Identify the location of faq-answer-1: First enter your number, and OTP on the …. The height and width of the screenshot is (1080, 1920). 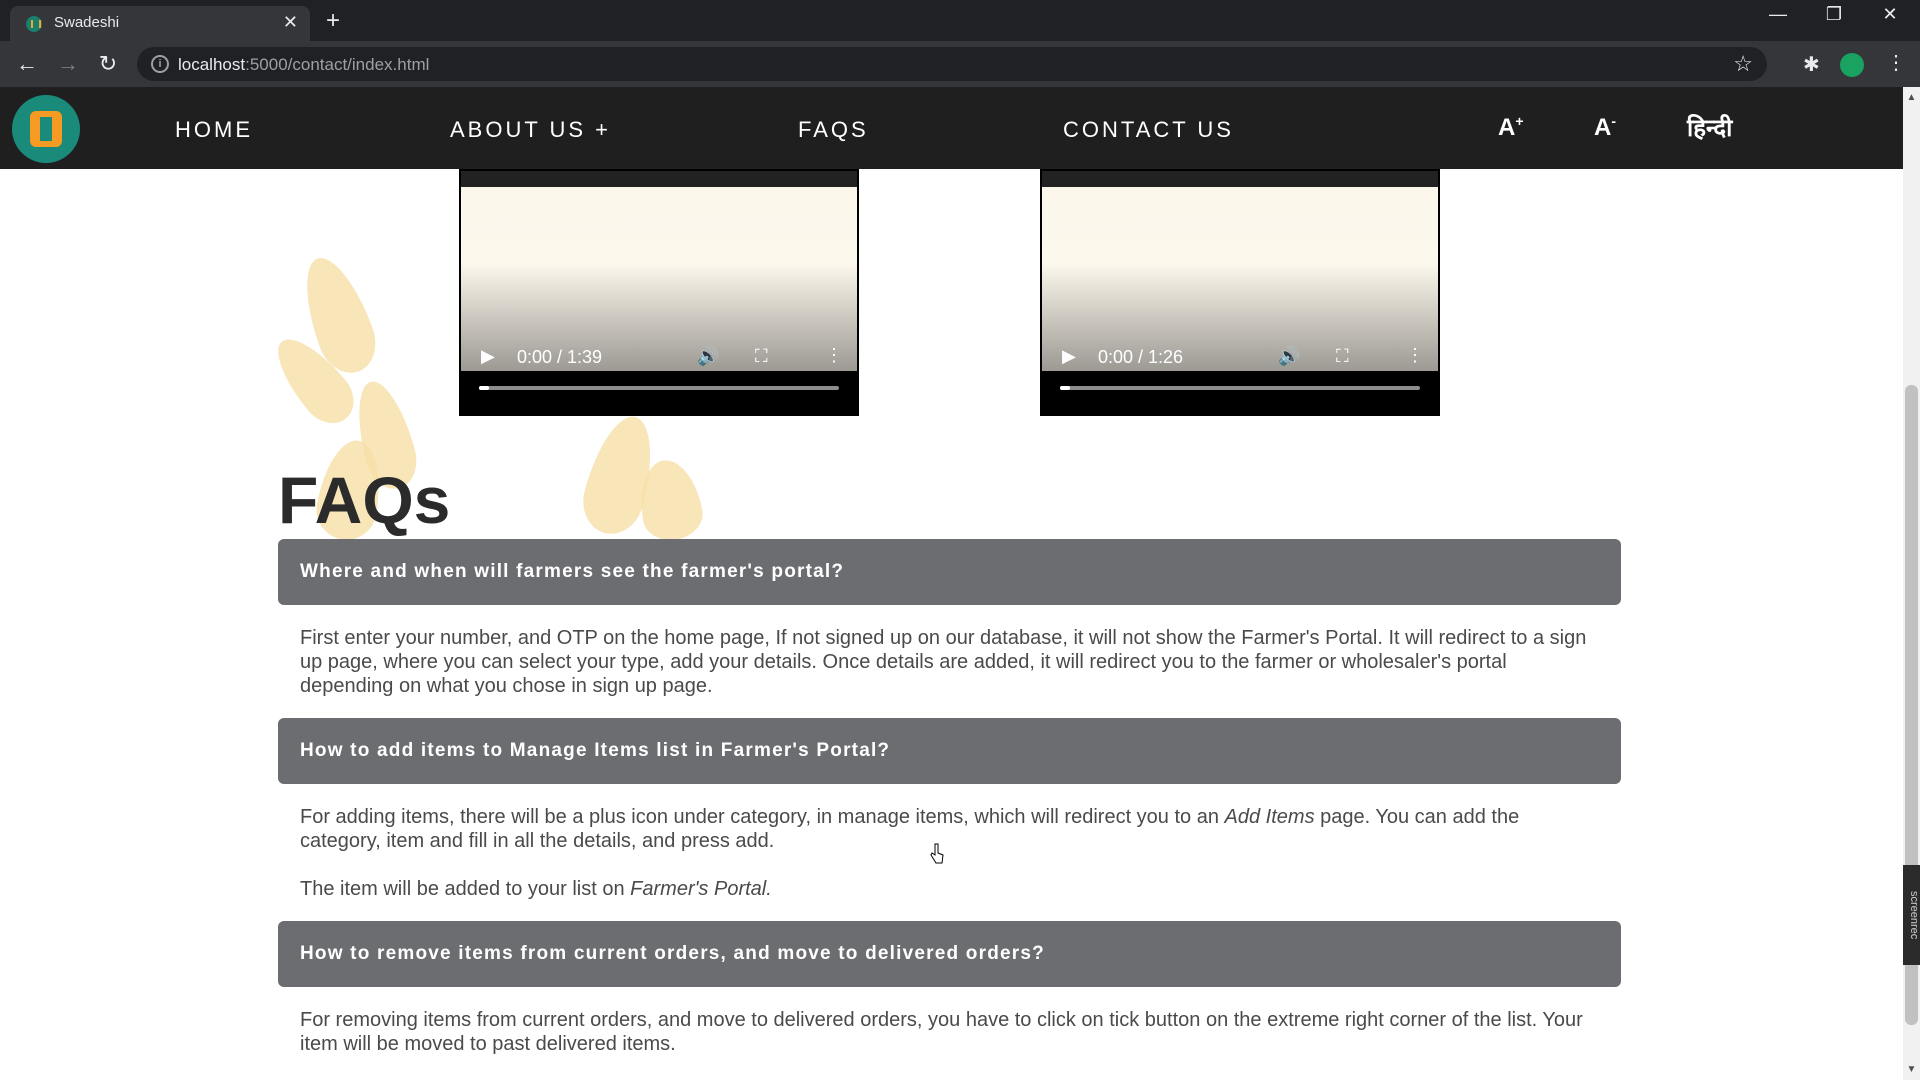
(943, 662).